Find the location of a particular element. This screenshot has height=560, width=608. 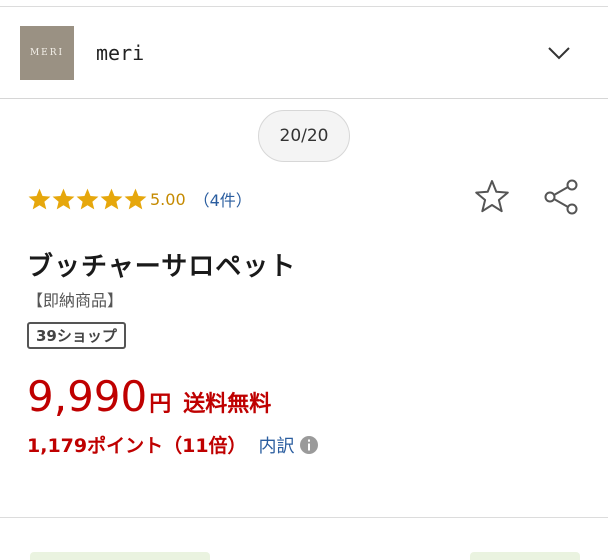

star-rating is located at coordinates (87, 199).